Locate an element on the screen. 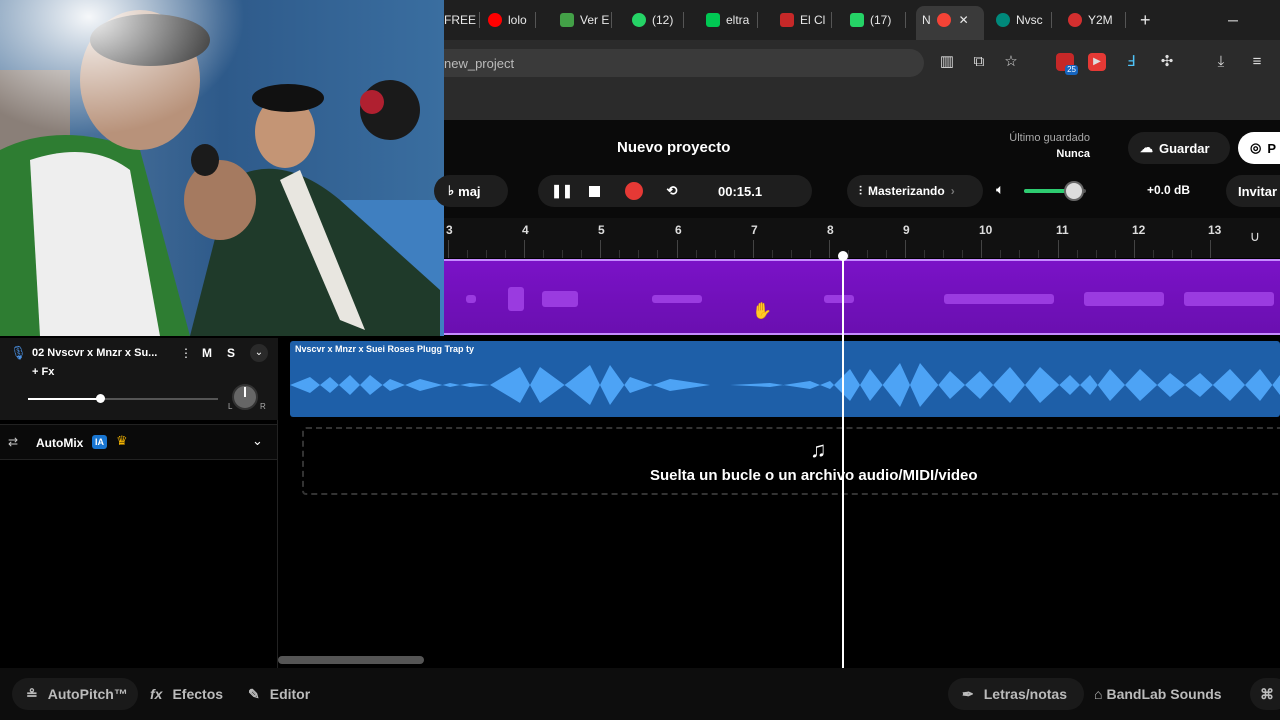  ruler-tick: 5 is located at coordinates (601, 230).